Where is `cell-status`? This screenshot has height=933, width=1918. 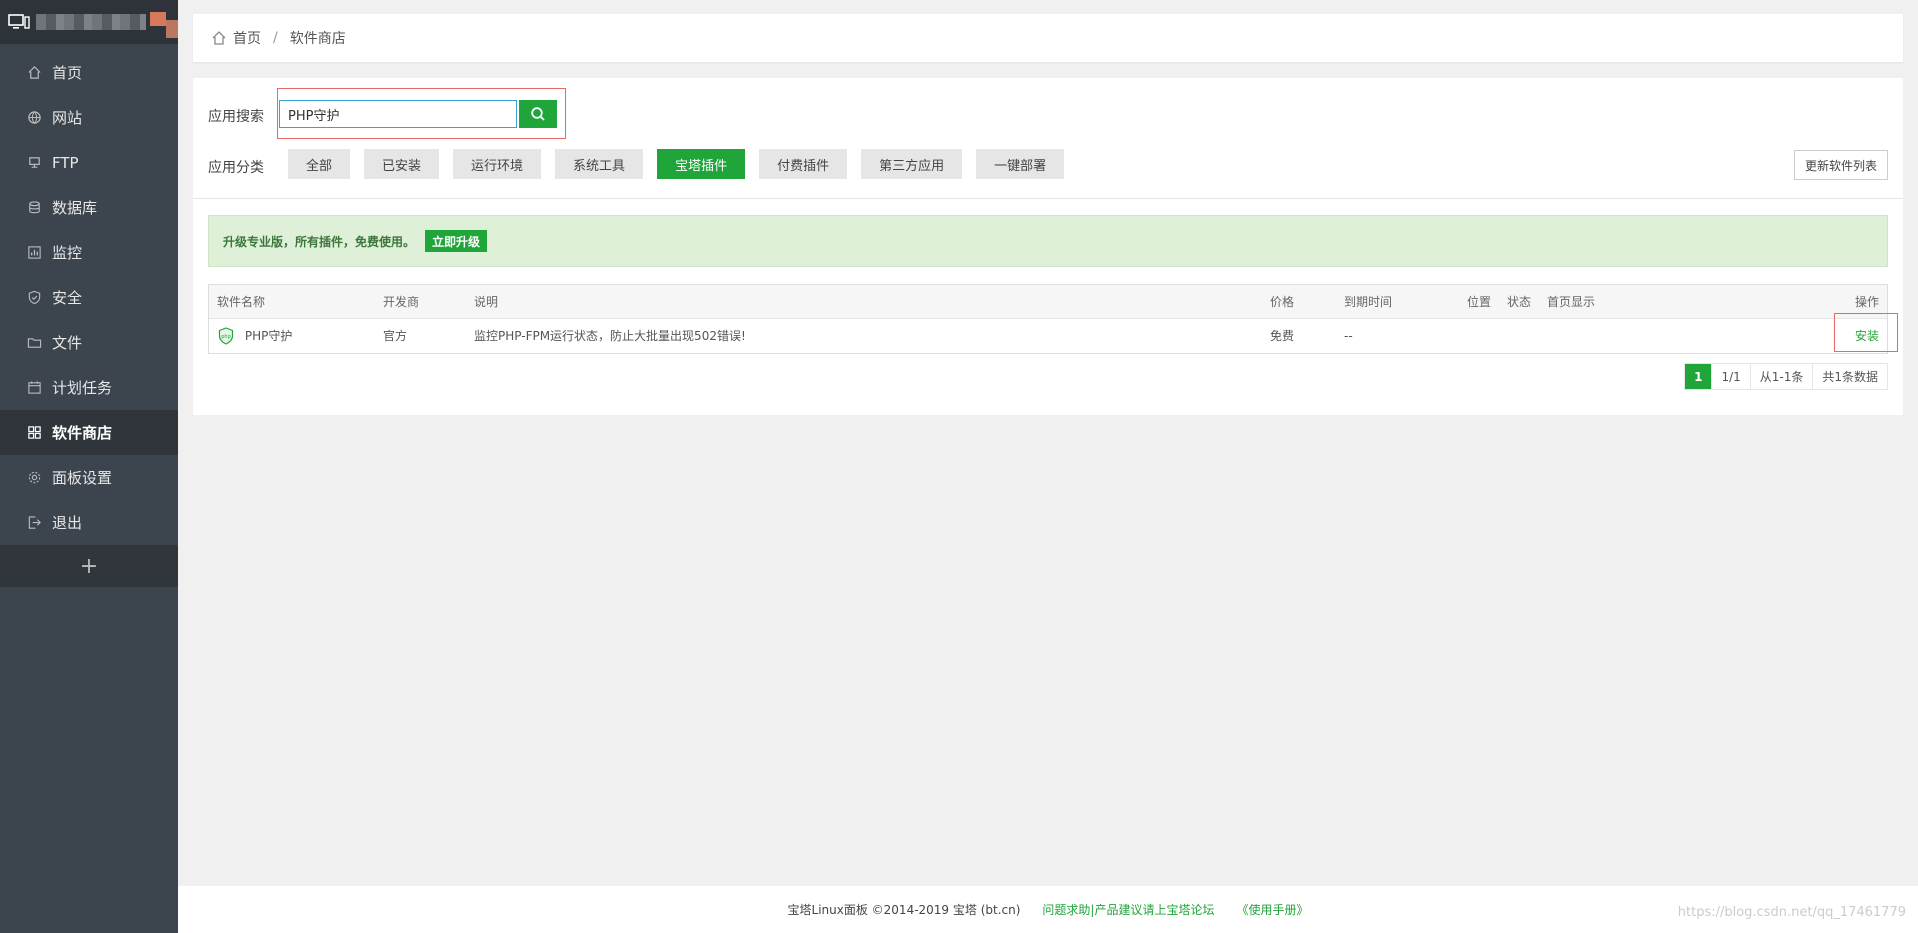
cell-status is located at coordinates (1519, 335).